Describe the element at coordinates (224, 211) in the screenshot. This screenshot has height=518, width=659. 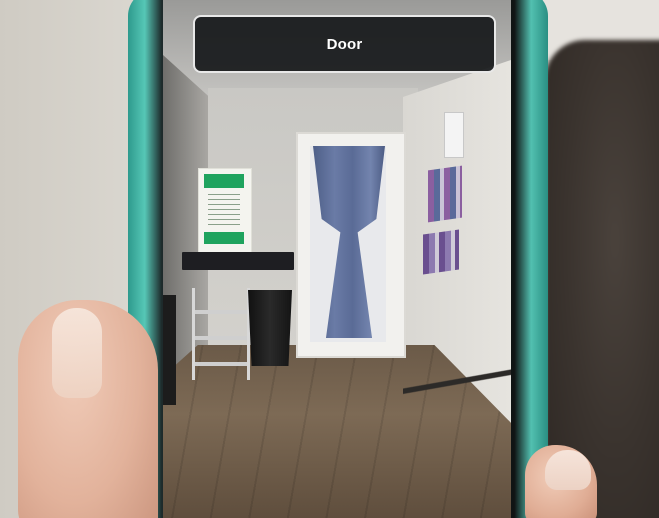
I see `poster-text-lines` at that location.